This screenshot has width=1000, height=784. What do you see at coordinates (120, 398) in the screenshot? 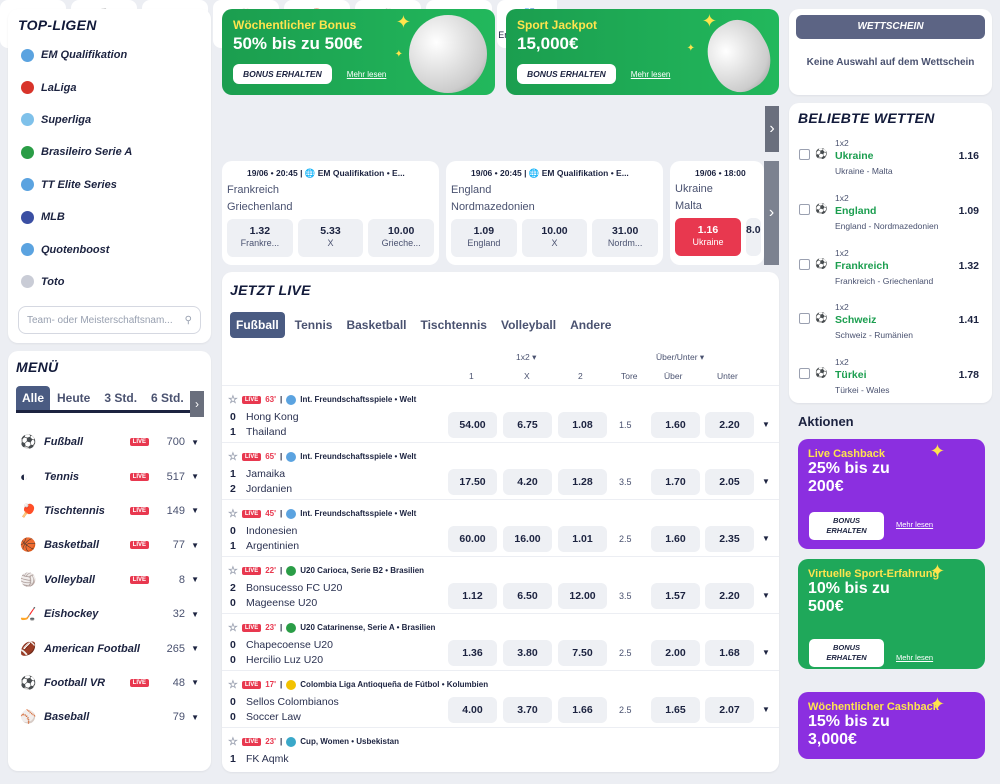
I see `menu-tab: 3 Std.` at bounding box center [120, 398].